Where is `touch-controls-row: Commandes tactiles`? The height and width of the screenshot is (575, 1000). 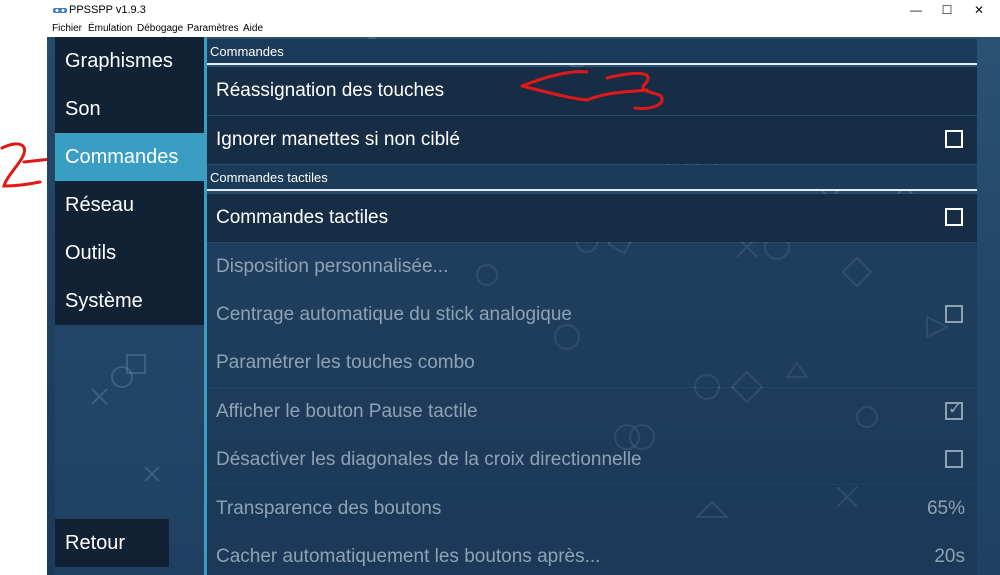 touch-controls-row: Commandes tactiles is located at coordinates (592, 218).